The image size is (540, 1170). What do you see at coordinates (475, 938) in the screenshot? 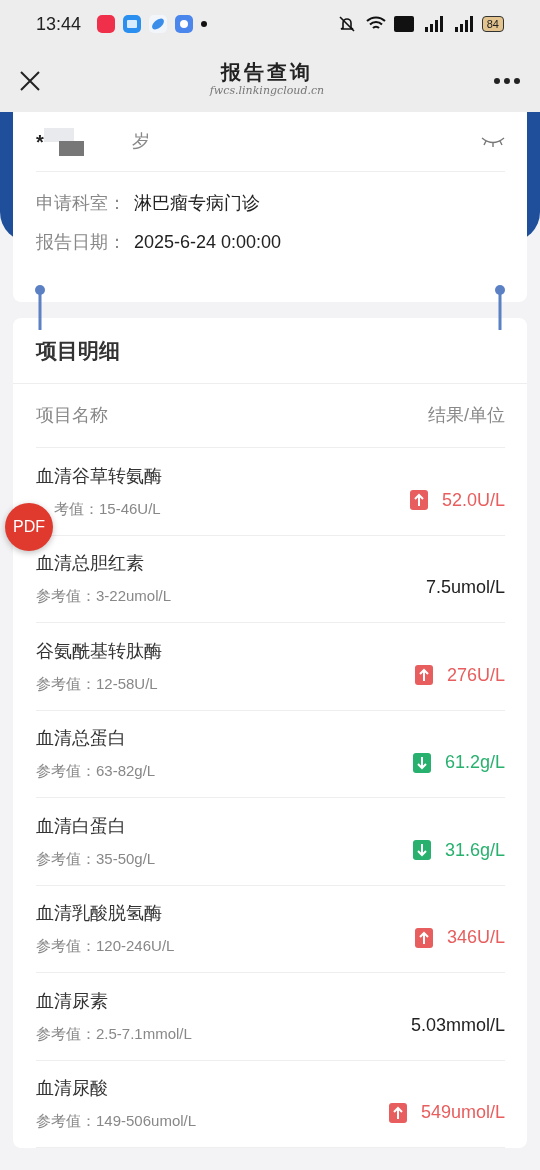
I see `result-value: 346U/L` at bounding box center [475, 938].